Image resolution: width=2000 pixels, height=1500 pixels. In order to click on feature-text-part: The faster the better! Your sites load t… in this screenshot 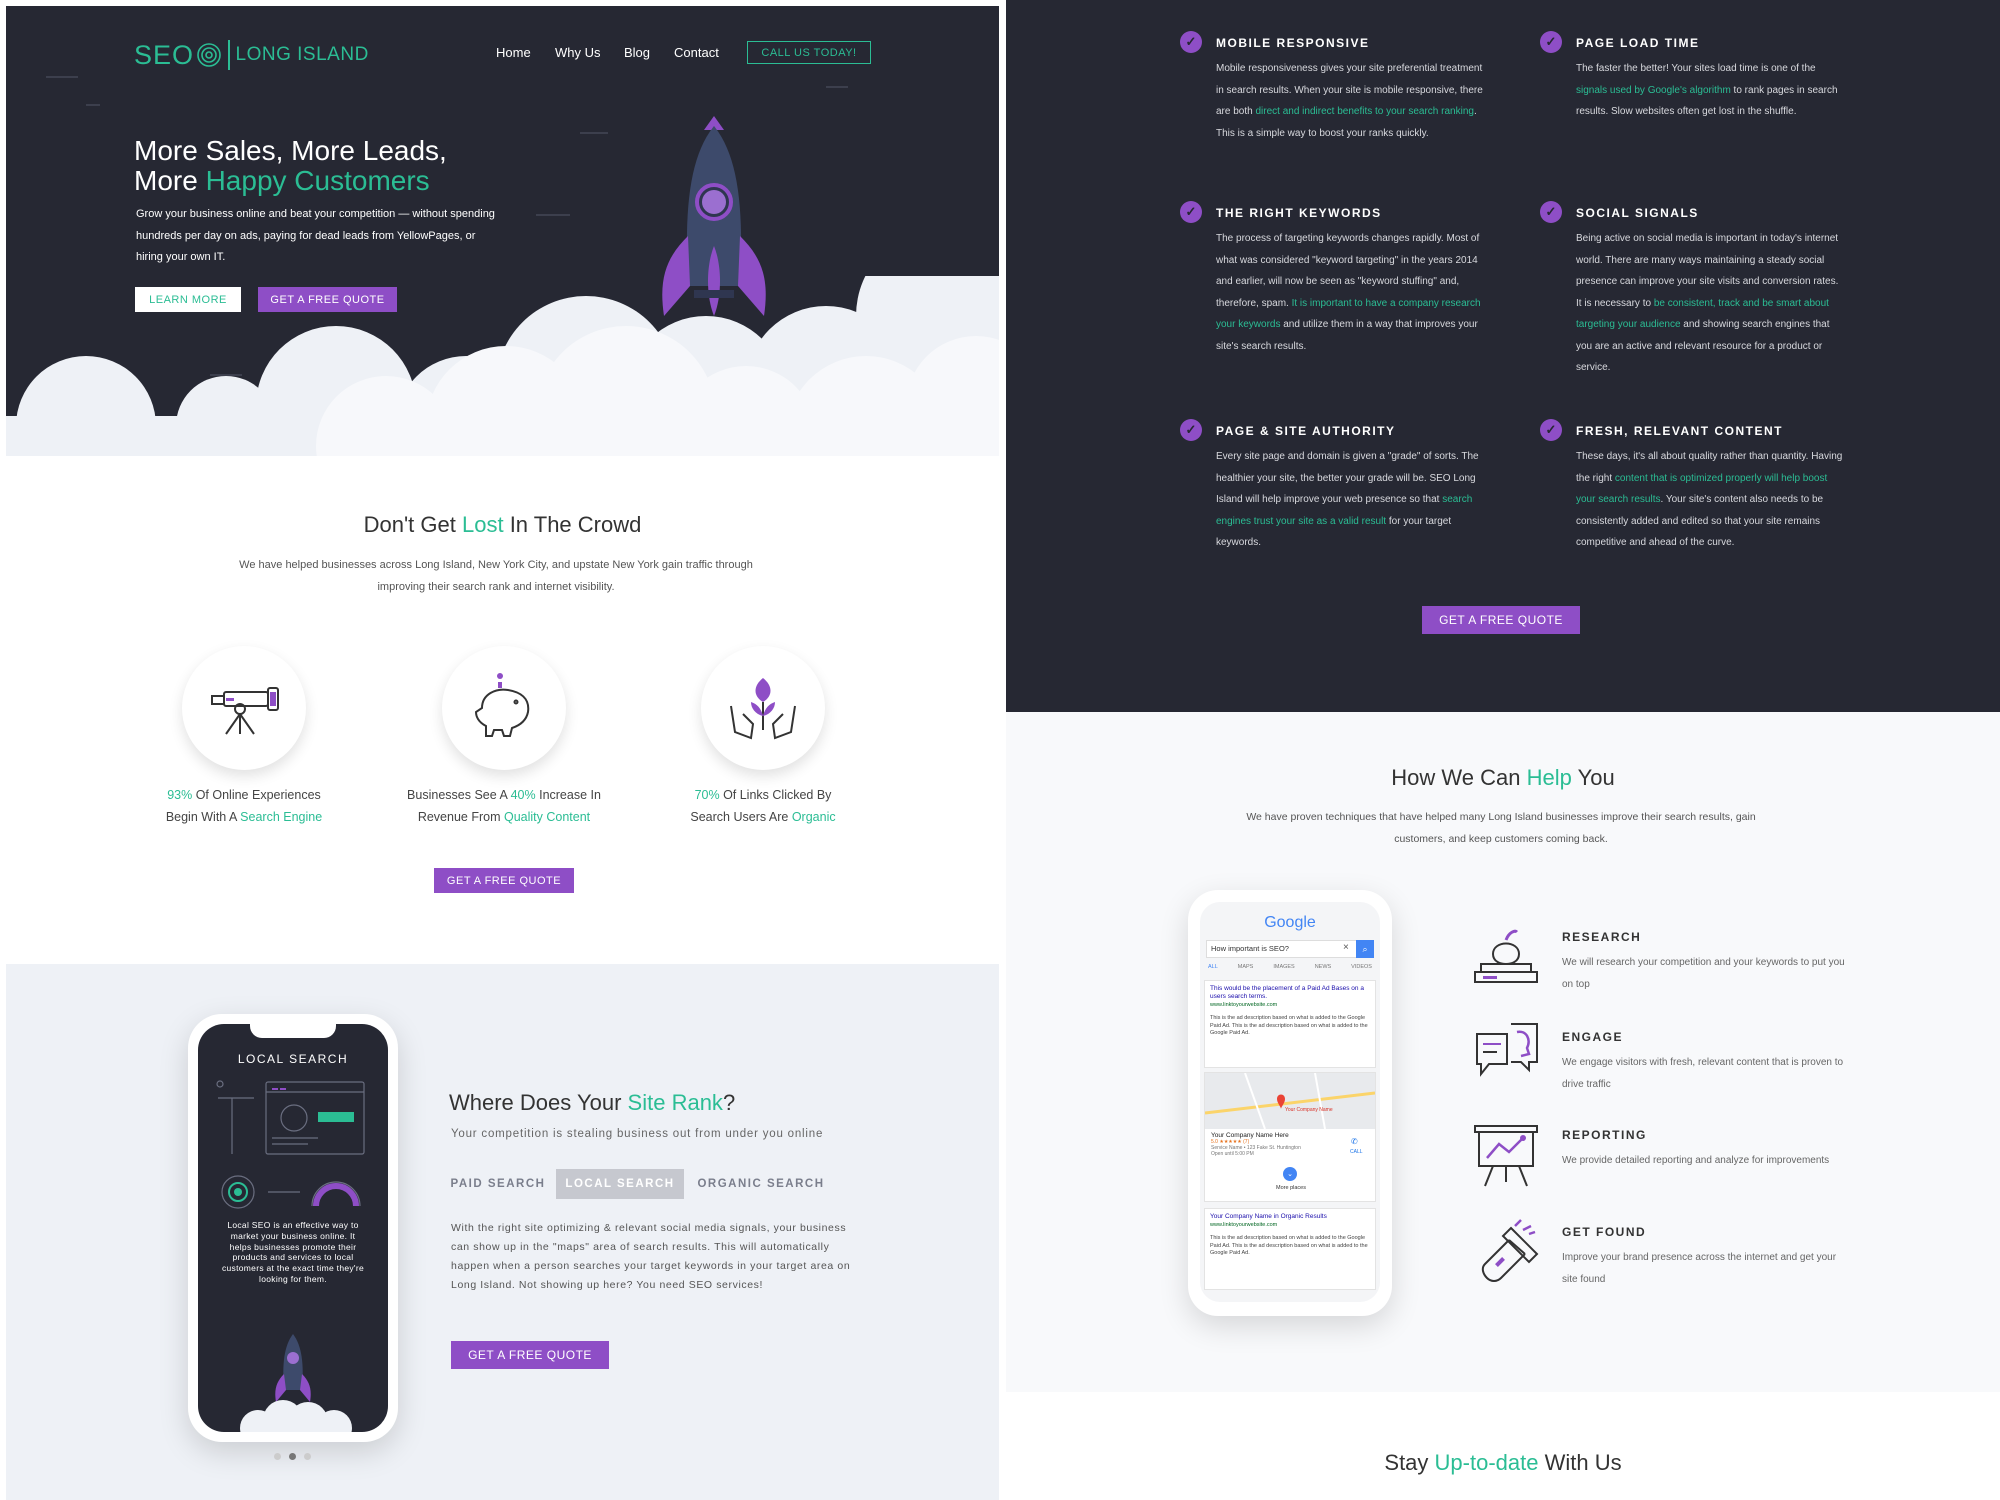, I will do `click(1696, 68)`.